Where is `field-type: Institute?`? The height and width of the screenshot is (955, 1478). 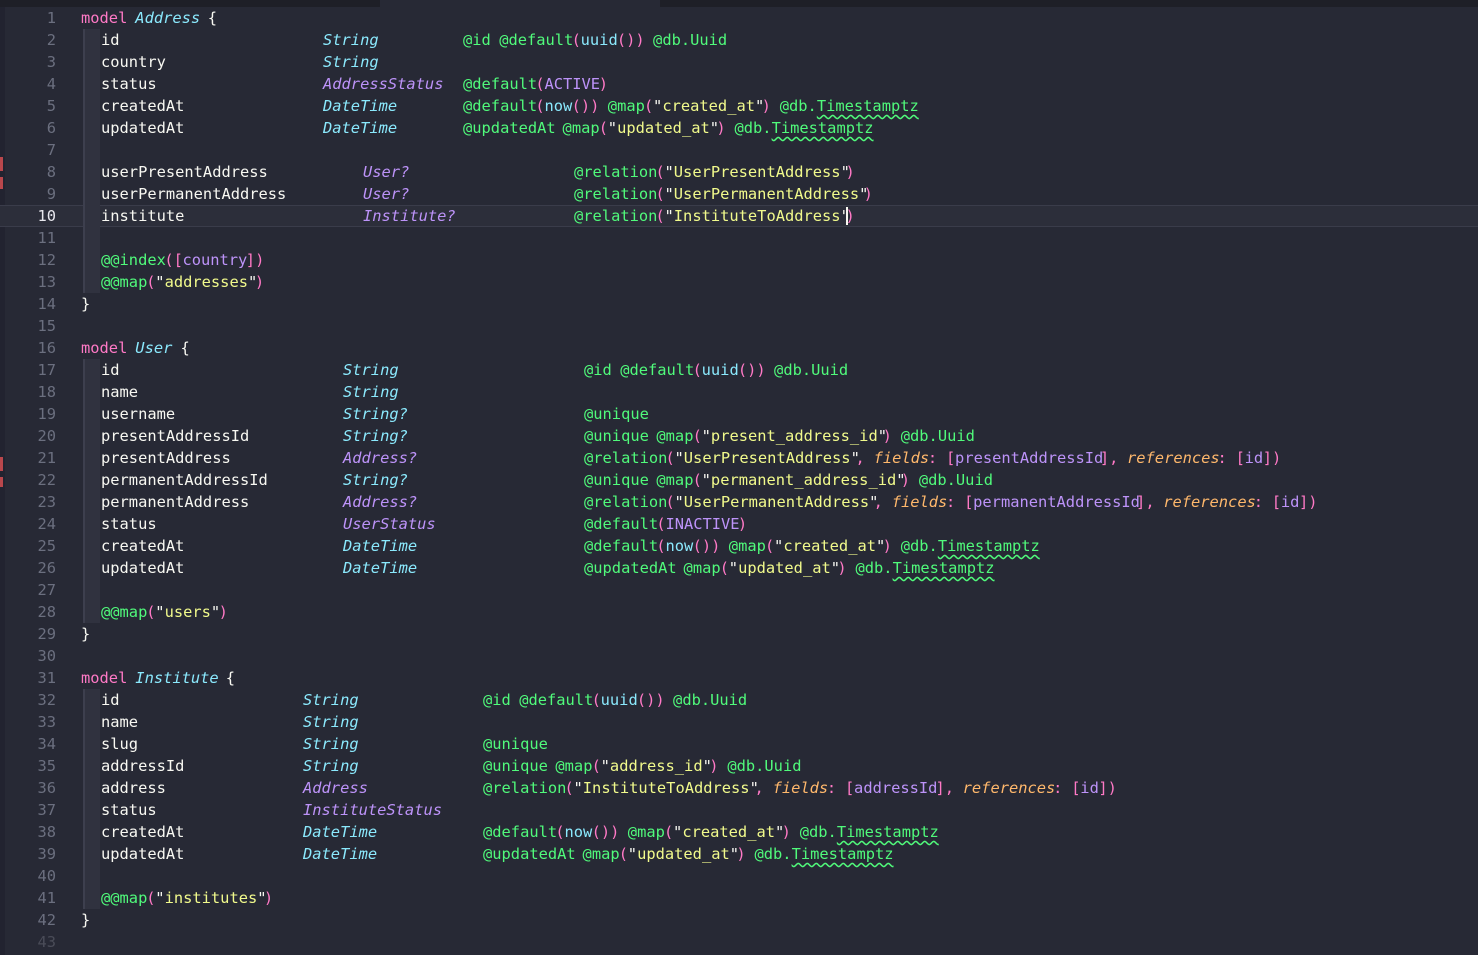 field-type: Institute? is located at coordinates (409, 216).